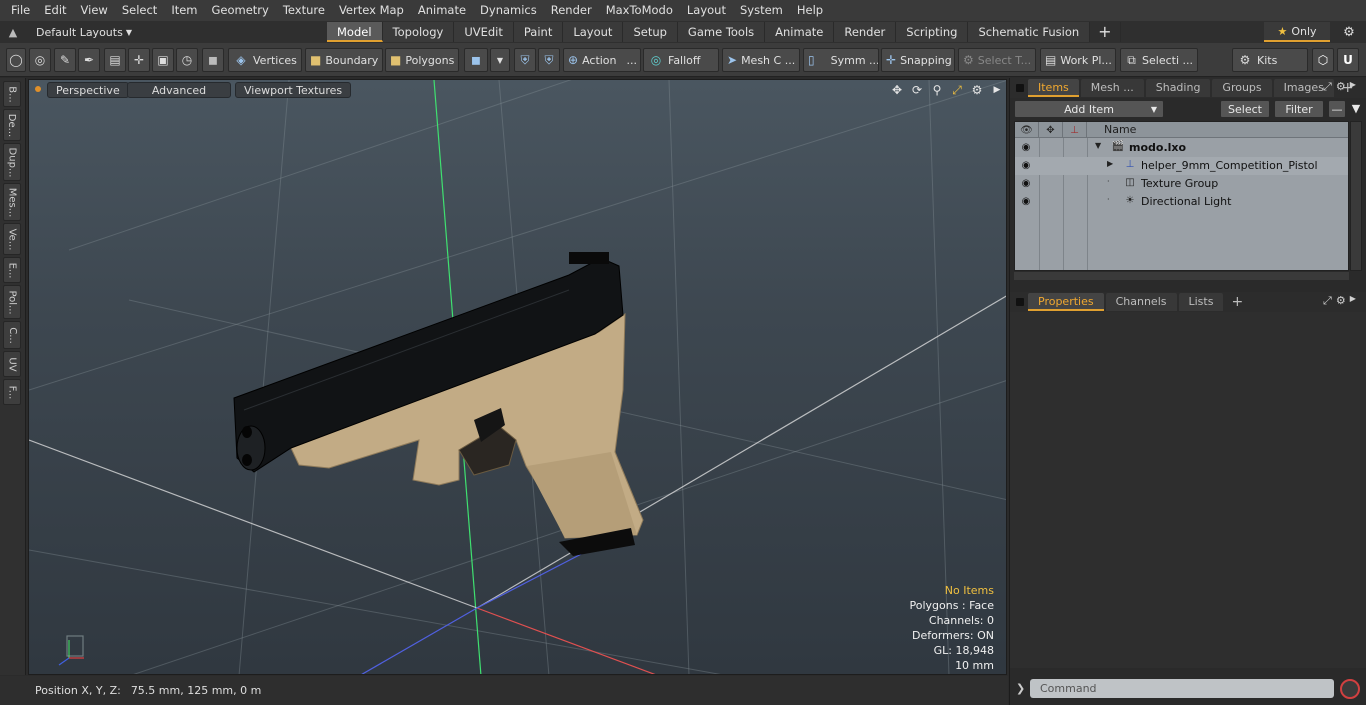  What do you see at coordinates (1245, 109) in the screenshot?
I see `select-button: Select` at bounding box center [1245, 109].